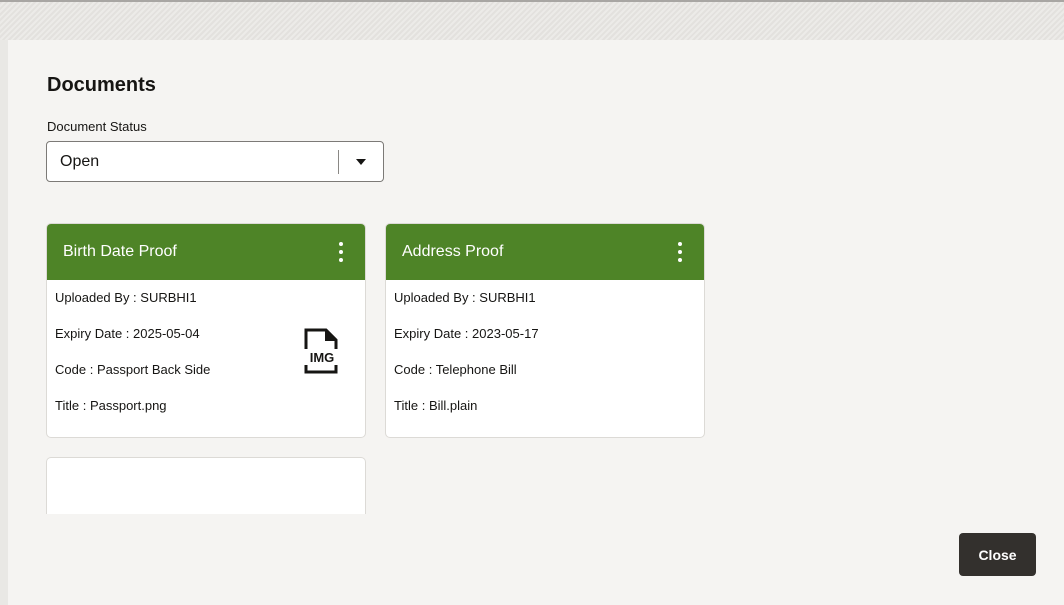 This screenshot has width=1064, height=605. I want to click on document-status-value: Open, so click(80, 161).